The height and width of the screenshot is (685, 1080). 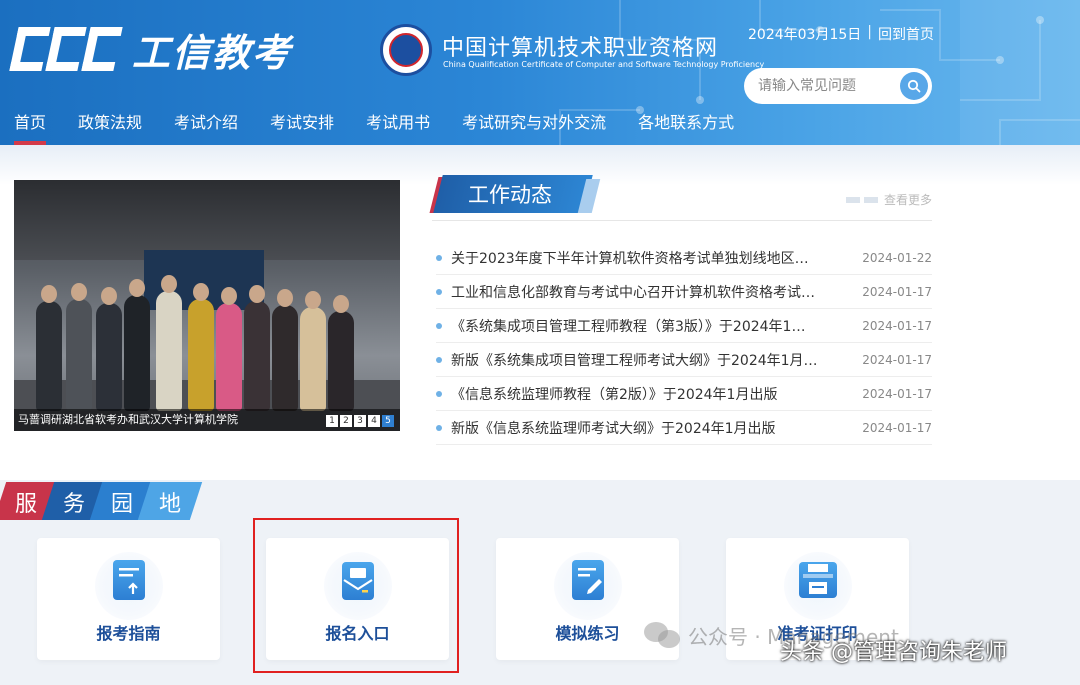 What do you see at coordinates (907, 200) in the screenshot?
I see `more-label: 查看更多` at bounding box center [907, 200].